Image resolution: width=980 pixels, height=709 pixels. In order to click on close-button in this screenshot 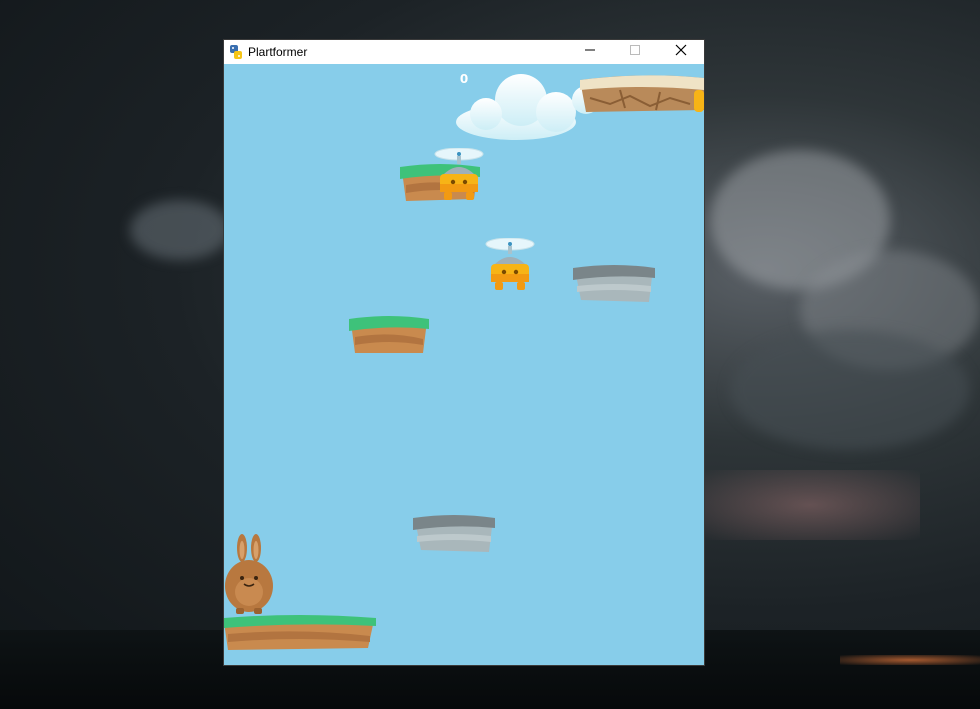, I will do `click(681, 52)`.